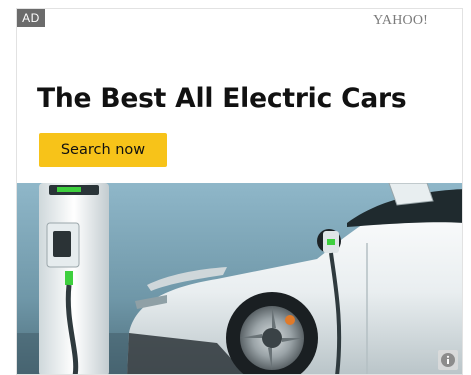 The width and height of the screenshot is (471, 375). I want to click on info-icon, so click(448, 360).